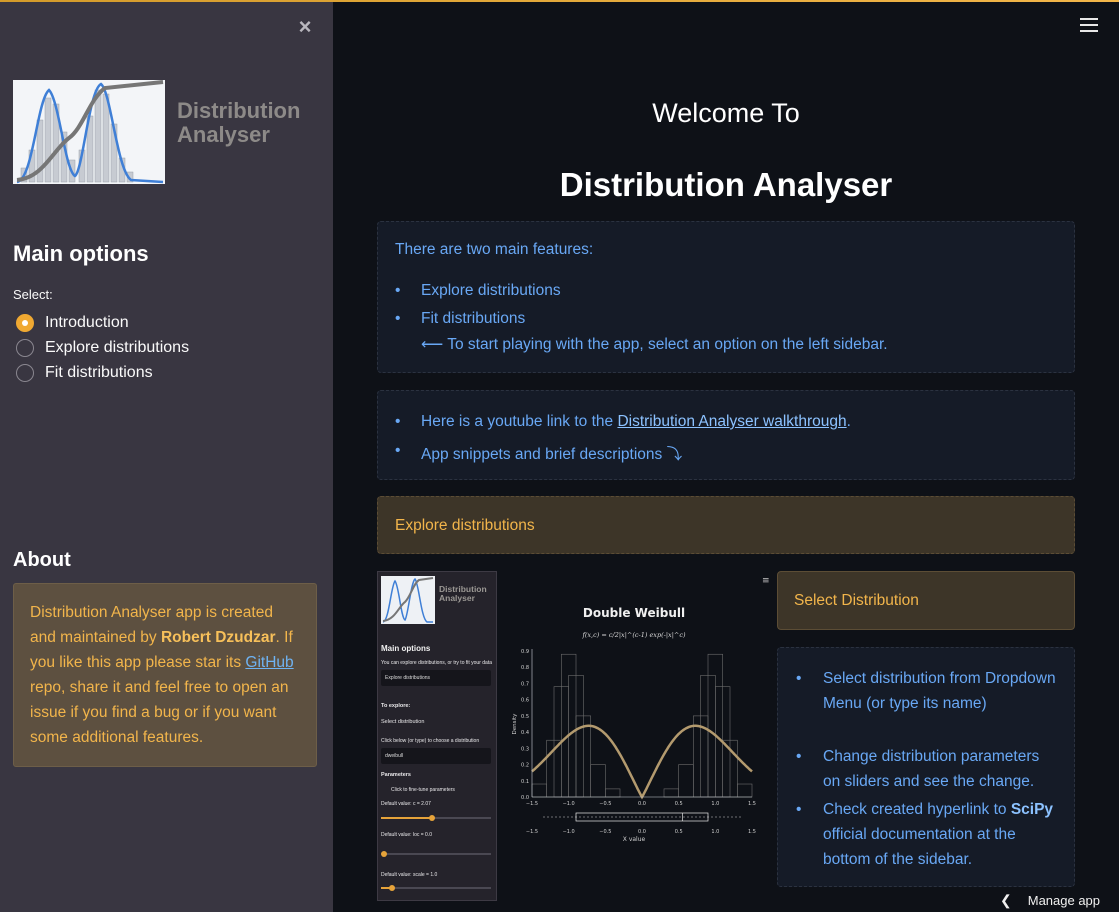 The height and width of the screenshot is (912, 1119). What do you see at coordinates (463, 593) in the screenshot?
I see `snippet-logo-title: Distribution Analyser` at bounding box center [463, 593].